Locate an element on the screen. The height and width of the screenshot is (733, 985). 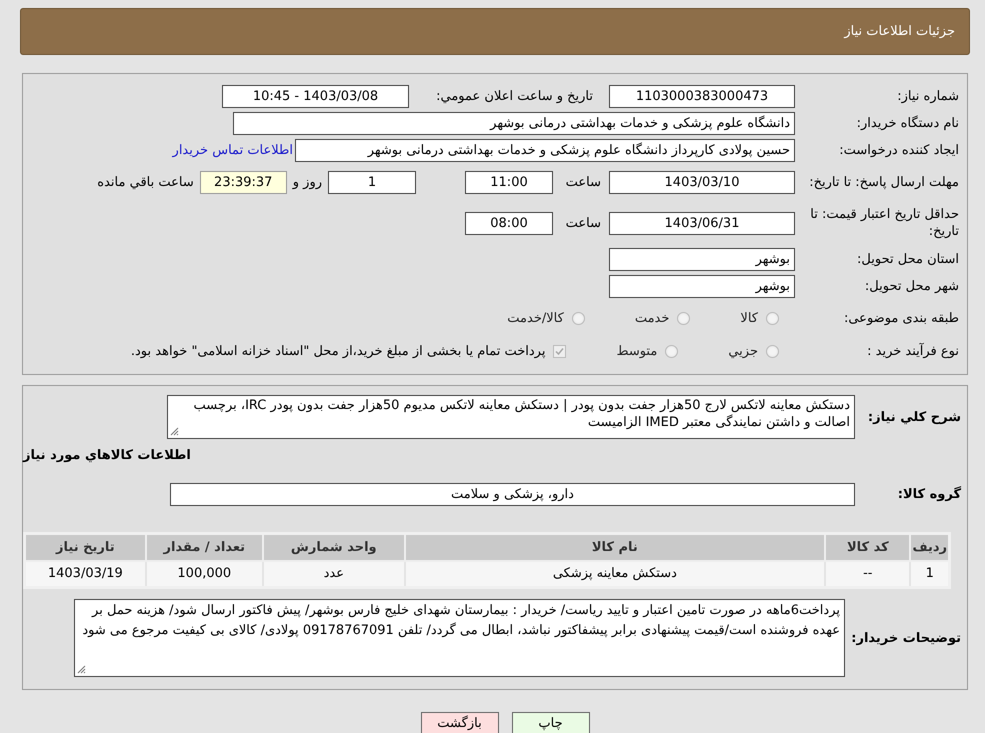
field-label: ساعت باقي مانده is located at coordinates (145, 182).